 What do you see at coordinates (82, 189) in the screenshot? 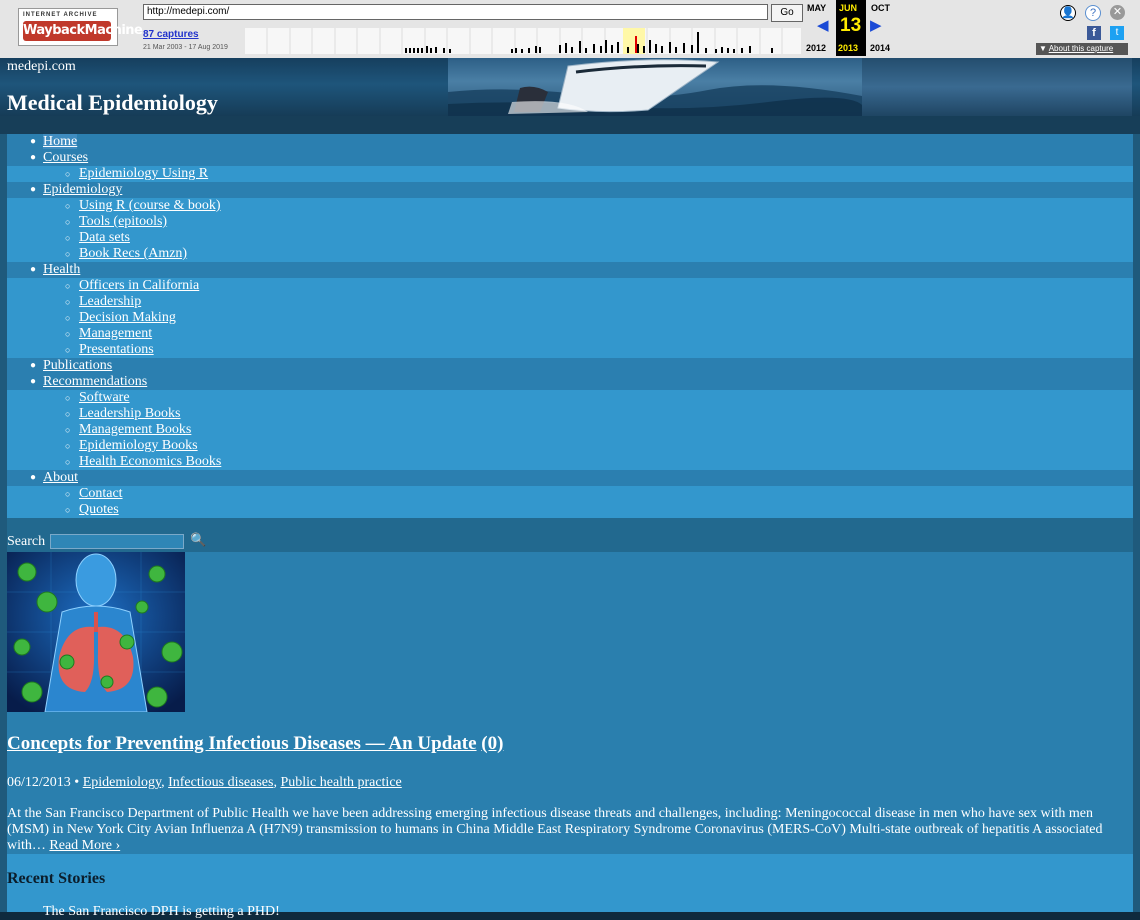
I see `nav-link-epidemiology: Epidemiology` at bounding box center [82, 189].